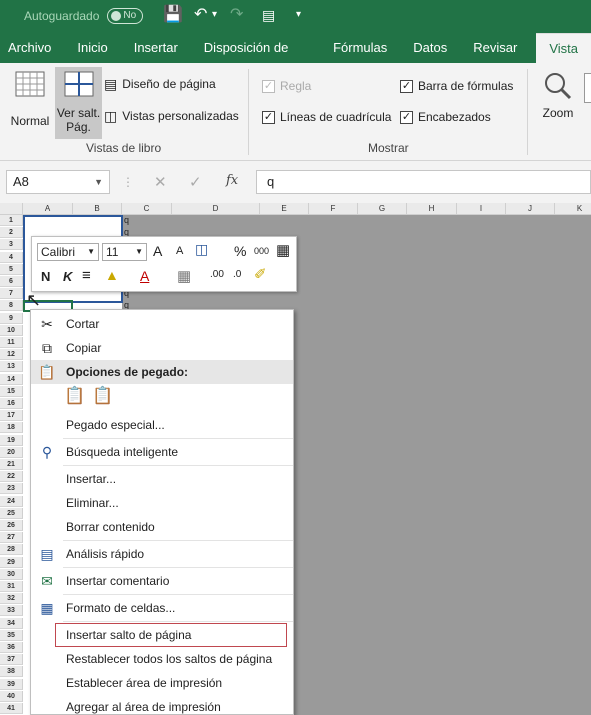  I want to click on tab-datos: Datos, so click(430, 48).